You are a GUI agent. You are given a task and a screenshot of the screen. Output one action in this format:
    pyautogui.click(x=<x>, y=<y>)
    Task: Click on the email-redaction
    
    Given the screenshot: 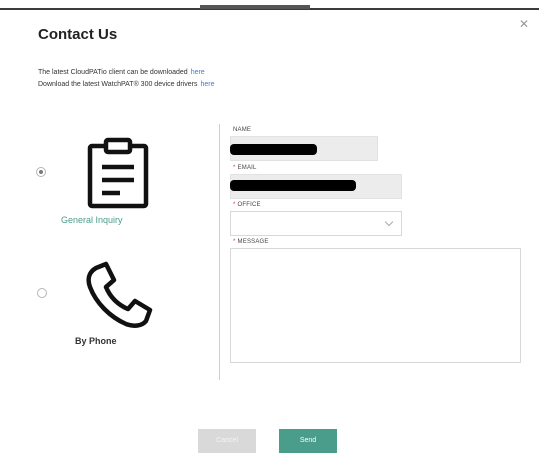 What is the action you would take?
    pyautogui.click(x=293, y=185)
    